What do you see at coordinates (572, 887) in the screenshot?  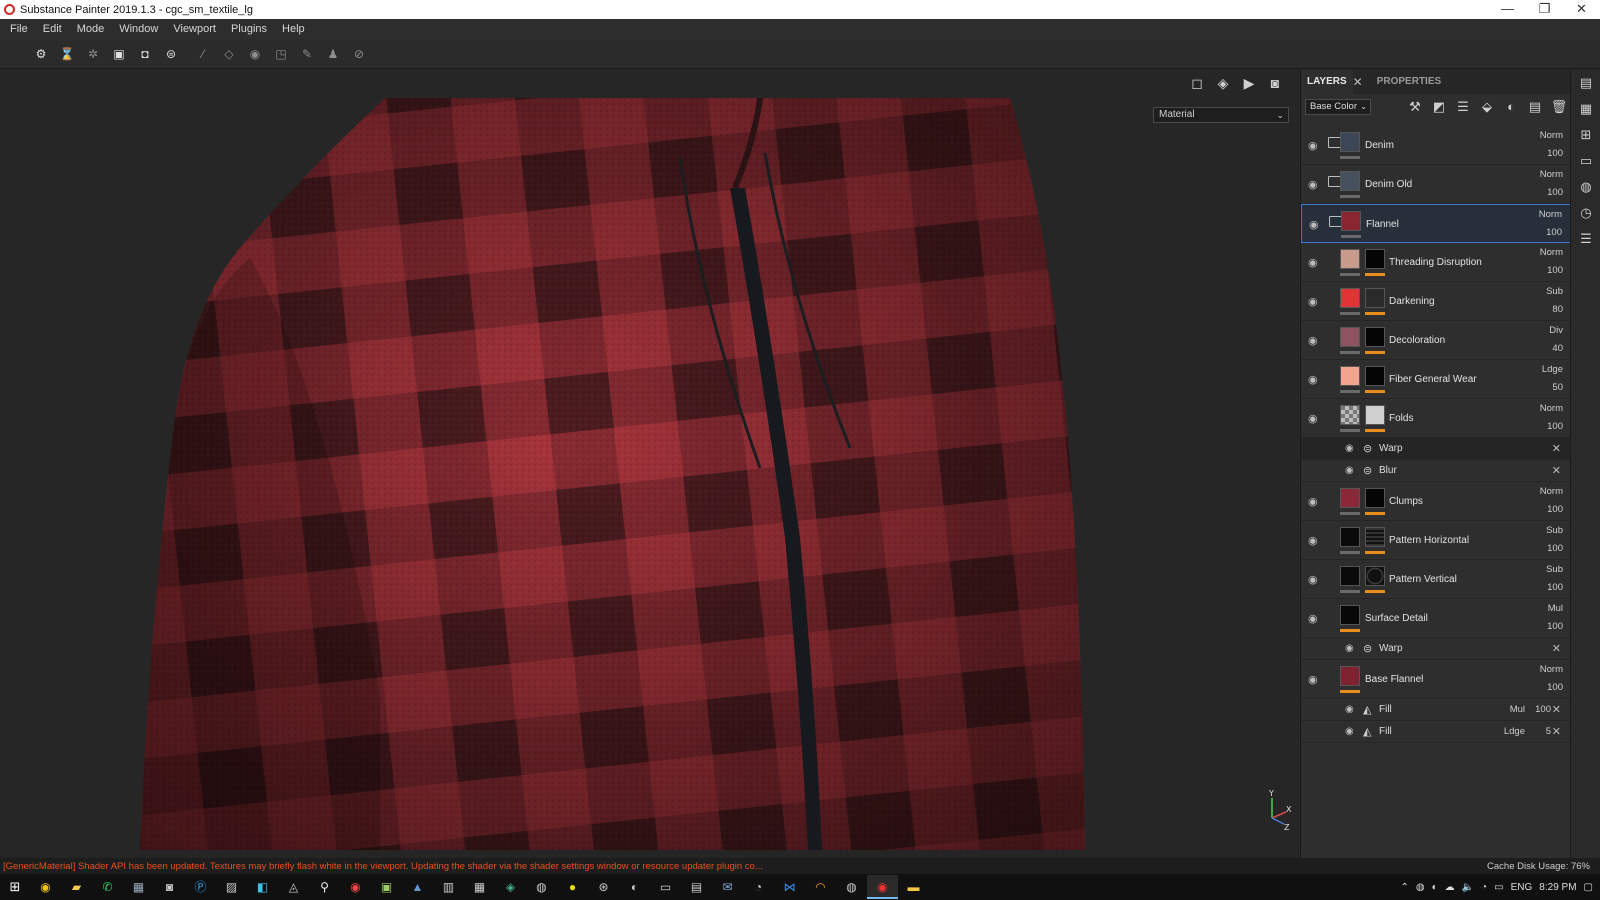 I see `app-icon: ●` at bounding box center [572, 887].